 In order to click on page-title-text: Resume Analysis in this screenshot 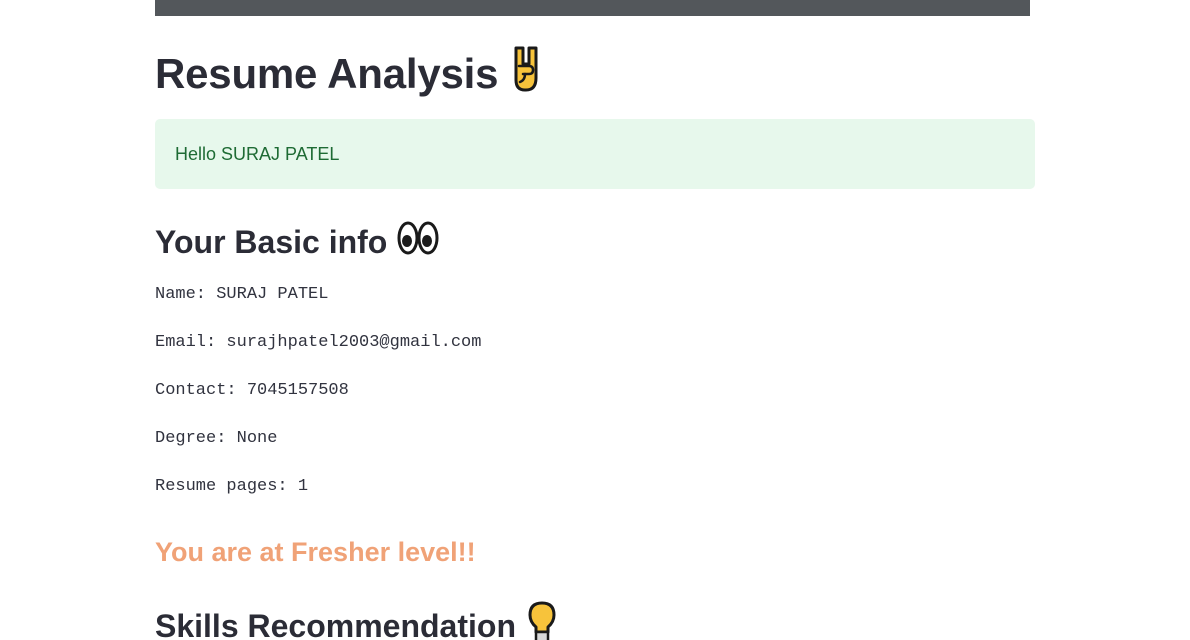, I will do `click(327, 73)`.